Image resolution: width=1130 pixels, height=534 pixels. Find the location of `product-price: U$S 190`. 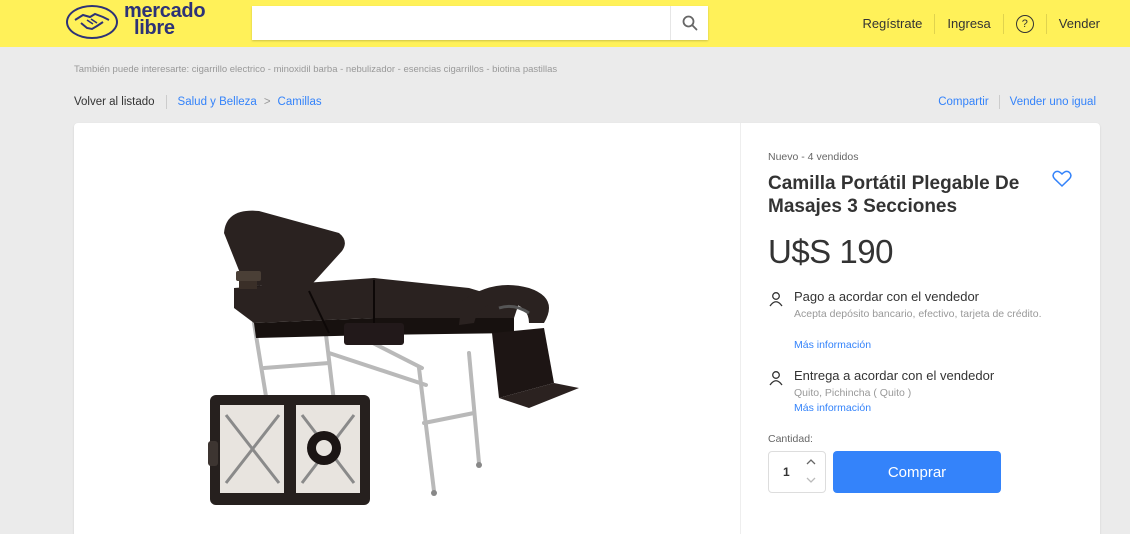

product-price: U$S 190 is located at coordinates (830, 251).